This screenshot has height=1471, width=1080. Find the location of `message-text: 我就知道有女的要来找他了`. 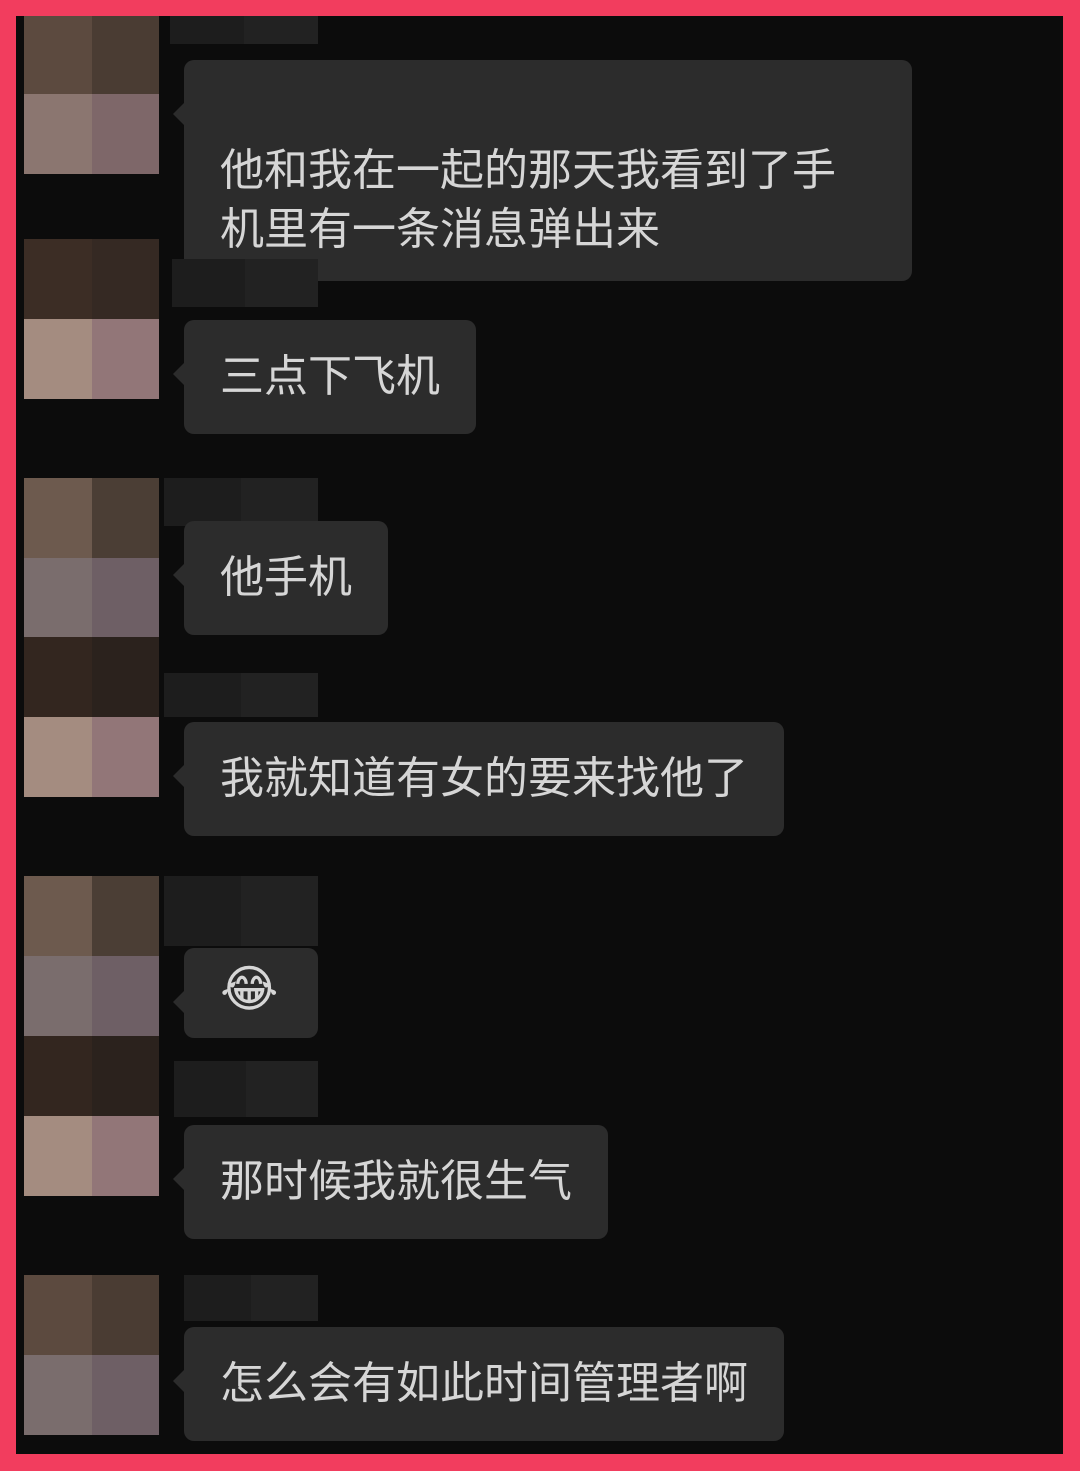

message-text: 我就知道有女的要来找他了 is located at coordinates (484, 778).